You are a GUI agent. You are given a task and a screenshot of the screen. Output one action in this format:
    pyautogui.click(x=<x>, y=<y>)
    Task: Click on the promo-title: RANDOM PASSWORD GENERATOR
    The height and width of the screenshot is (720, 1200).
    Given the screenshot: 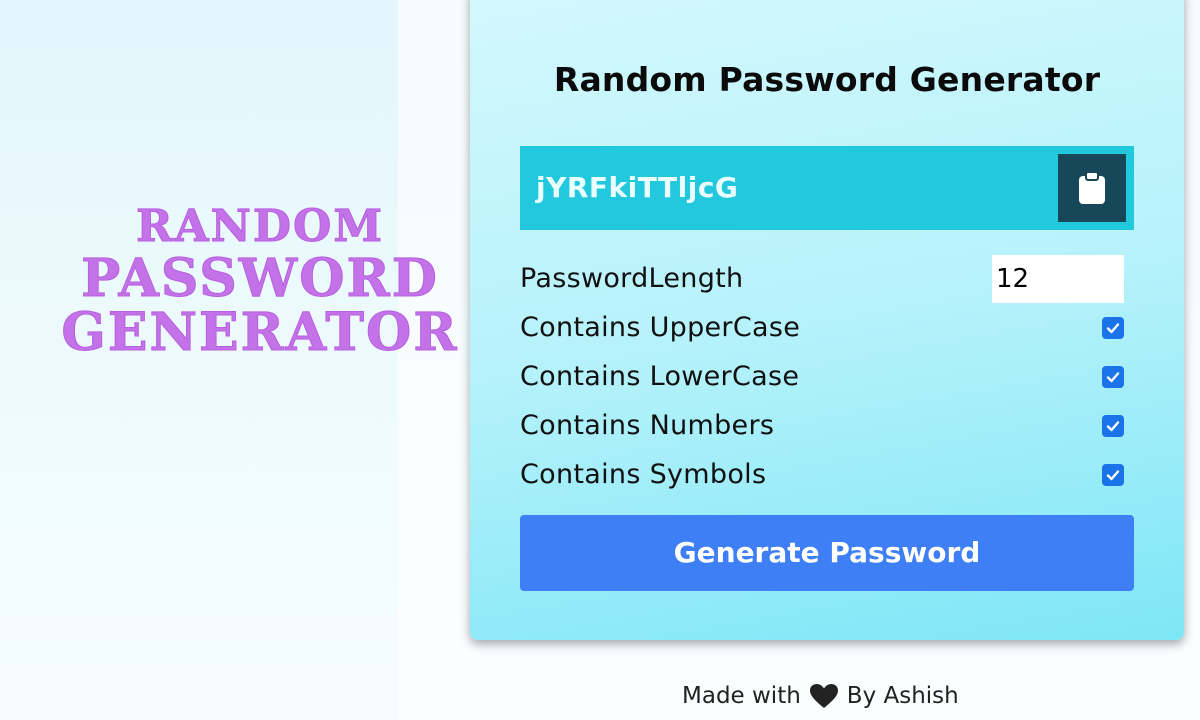 What is the action you would take?
    pyautogui.click(x=260, y=282)
    